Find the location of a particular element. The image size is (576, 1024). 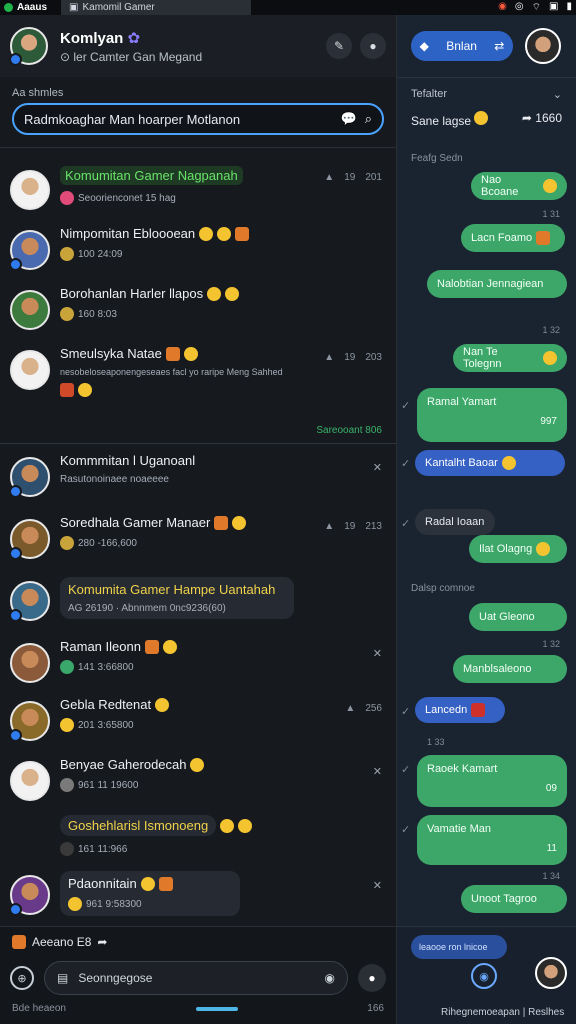

message-bubble: Lacn Foamo is located at coordinates (513, 238).